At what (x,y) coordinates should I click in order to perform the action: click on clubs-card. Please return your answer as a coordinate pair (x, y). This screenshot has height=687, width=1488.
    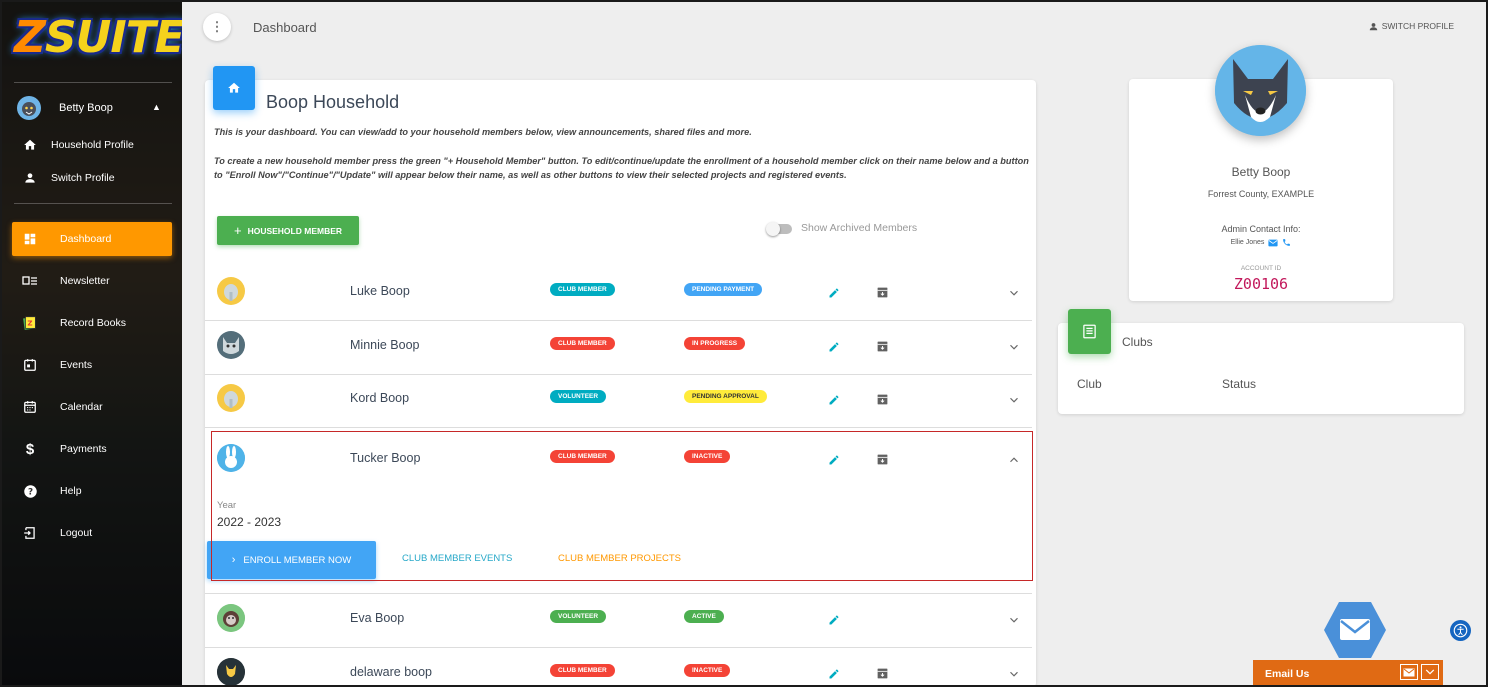
    Looking at the image, I should click on (1261, 368).